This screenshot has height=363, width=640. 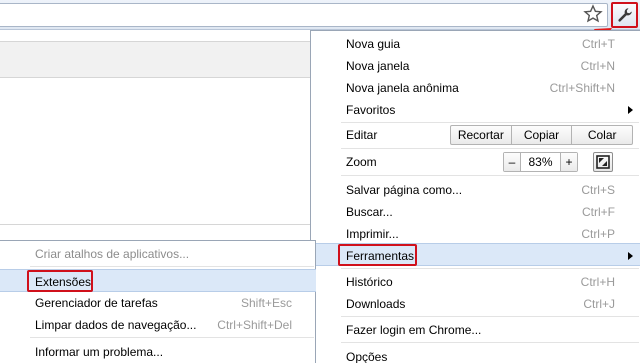 I want to click on menu-item-shortcut: Ctrl+T, so click(x=598, y=44).